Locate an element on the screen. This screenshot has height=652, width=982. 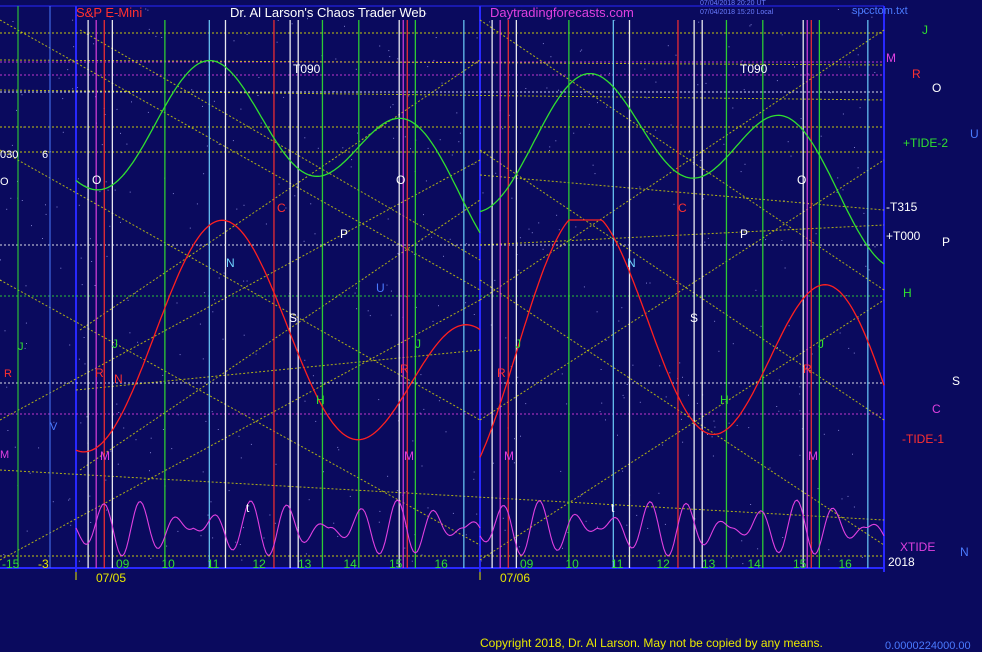
legend-label: H is located at coordinates (907, 293).